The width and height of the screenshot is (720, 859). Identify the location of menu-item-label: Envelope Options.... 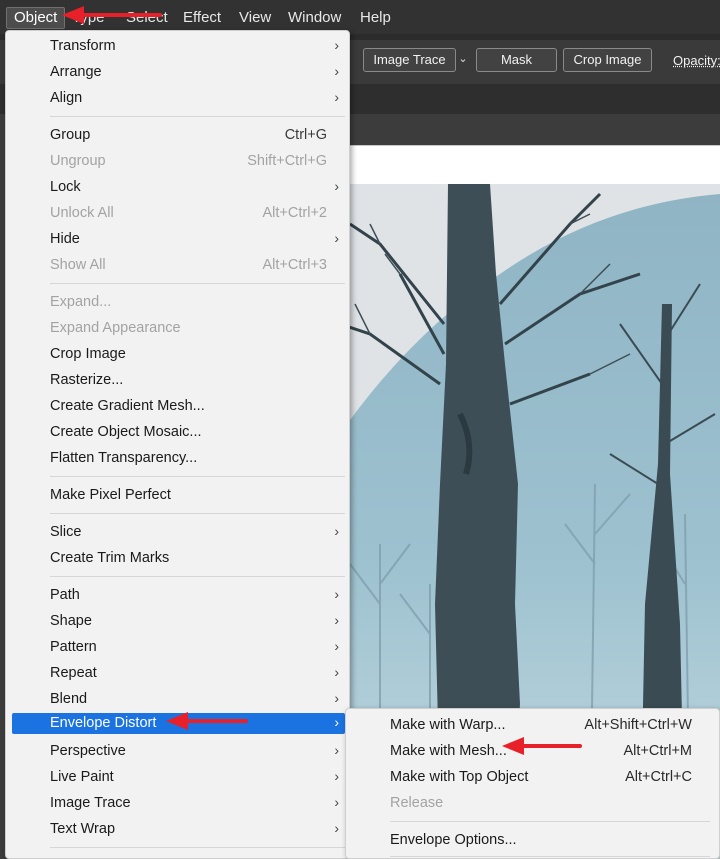
(453, 840).